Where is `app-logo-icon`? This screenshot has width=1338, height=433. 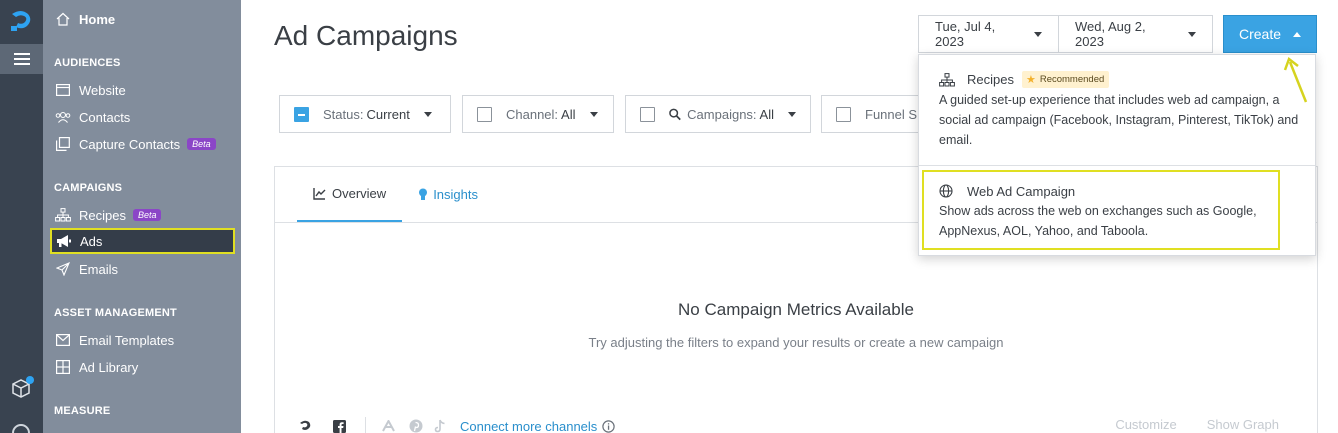
app-logo-icon is located at coordinates (21, 21).